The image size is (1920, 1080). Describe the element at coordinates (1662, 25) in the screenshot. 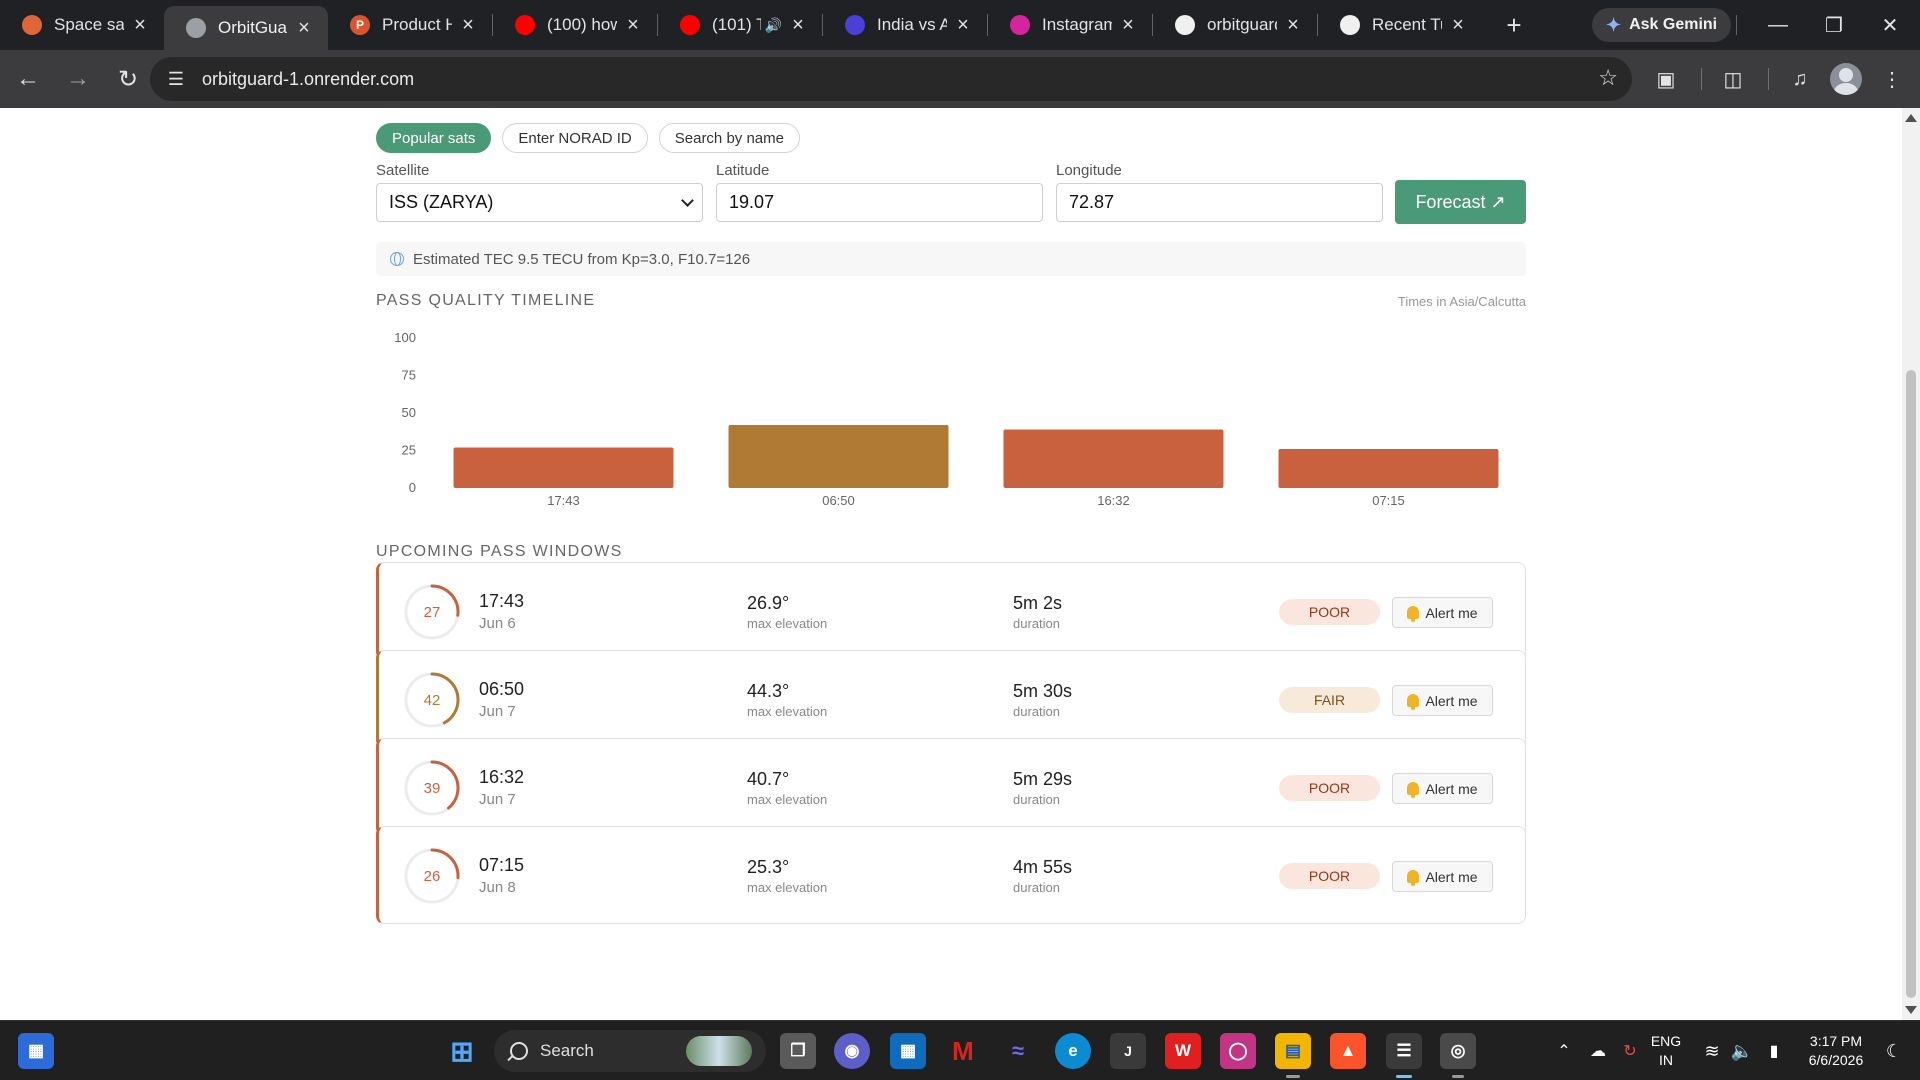

I see `ask-gemini-button: ✦ Ask Gemini` at that location.